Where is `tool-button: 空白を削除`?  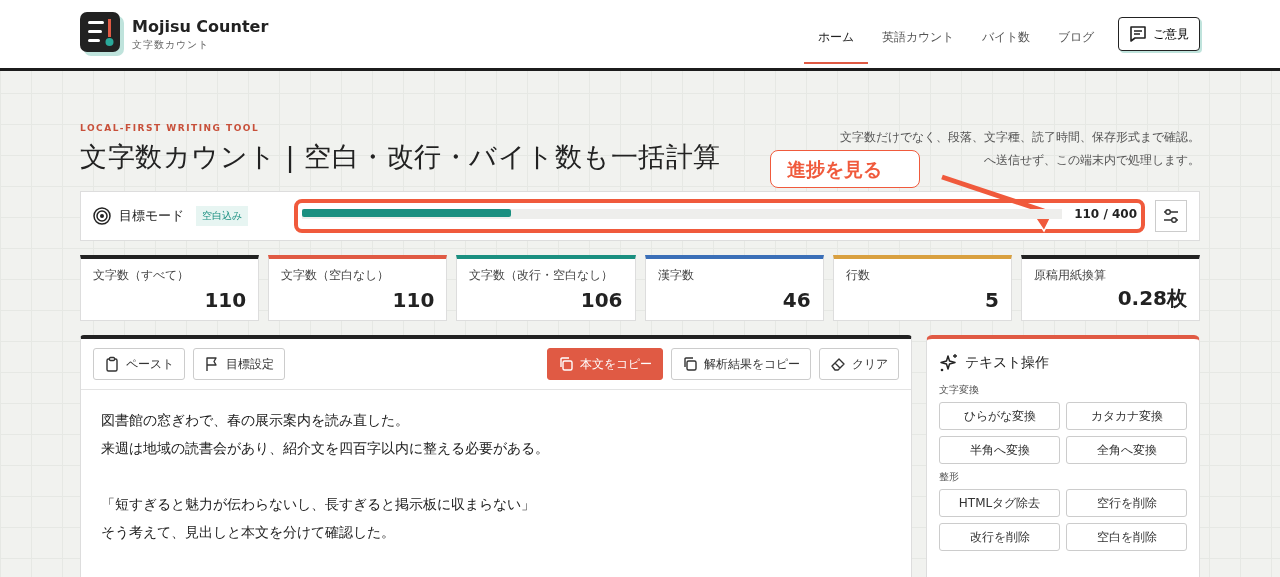
tool-button: 空白を削除 is located at coordinates (1126, 537).